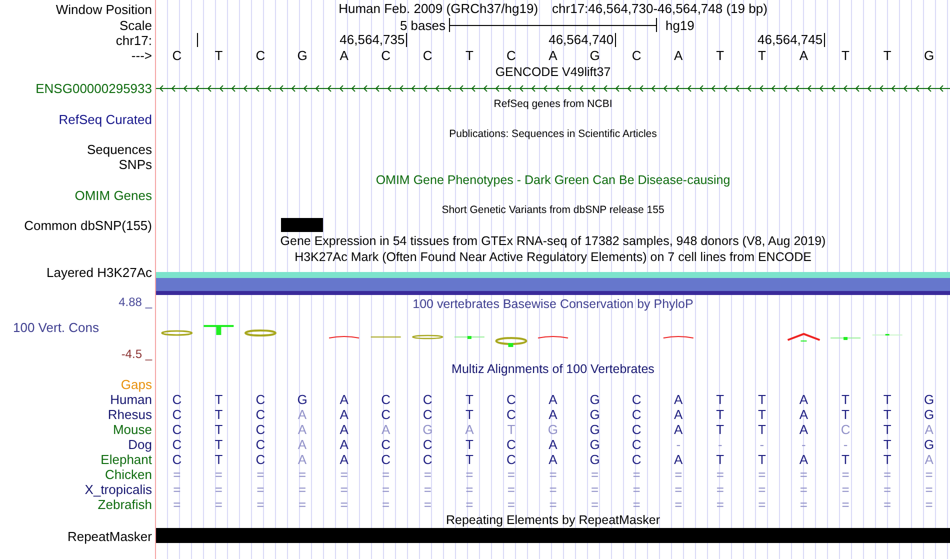 The height and width of the screenshot is (559, 950). Describe the element at coordinates (119, 149) in the screenshot. I see `track-label: Sequences` at that location.